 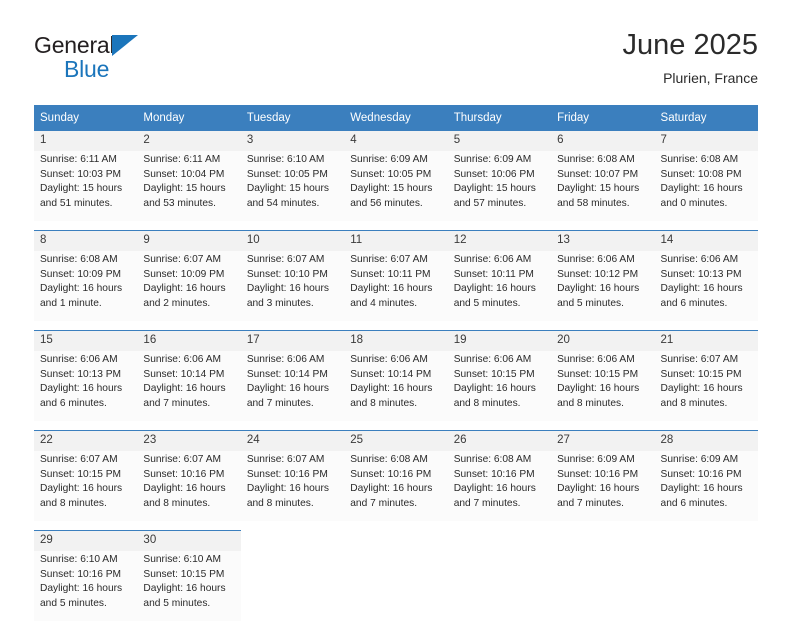 I want to click on day-number: 13, so click(x=603, y=240).